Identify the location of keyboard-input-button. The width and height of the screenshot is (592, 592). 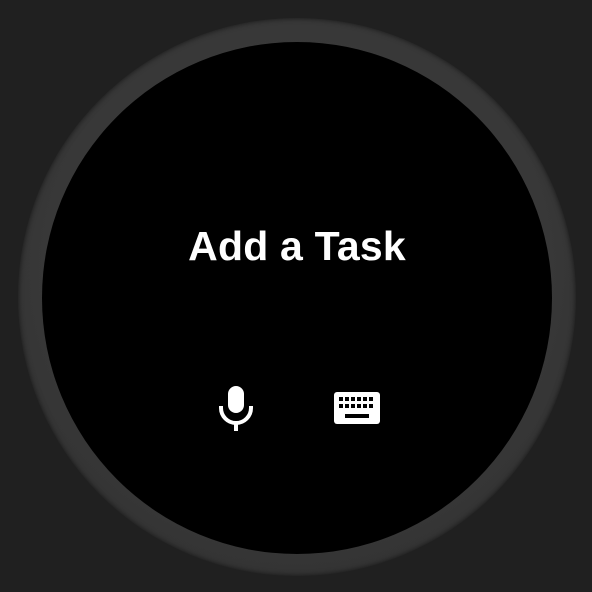
(357, 408).